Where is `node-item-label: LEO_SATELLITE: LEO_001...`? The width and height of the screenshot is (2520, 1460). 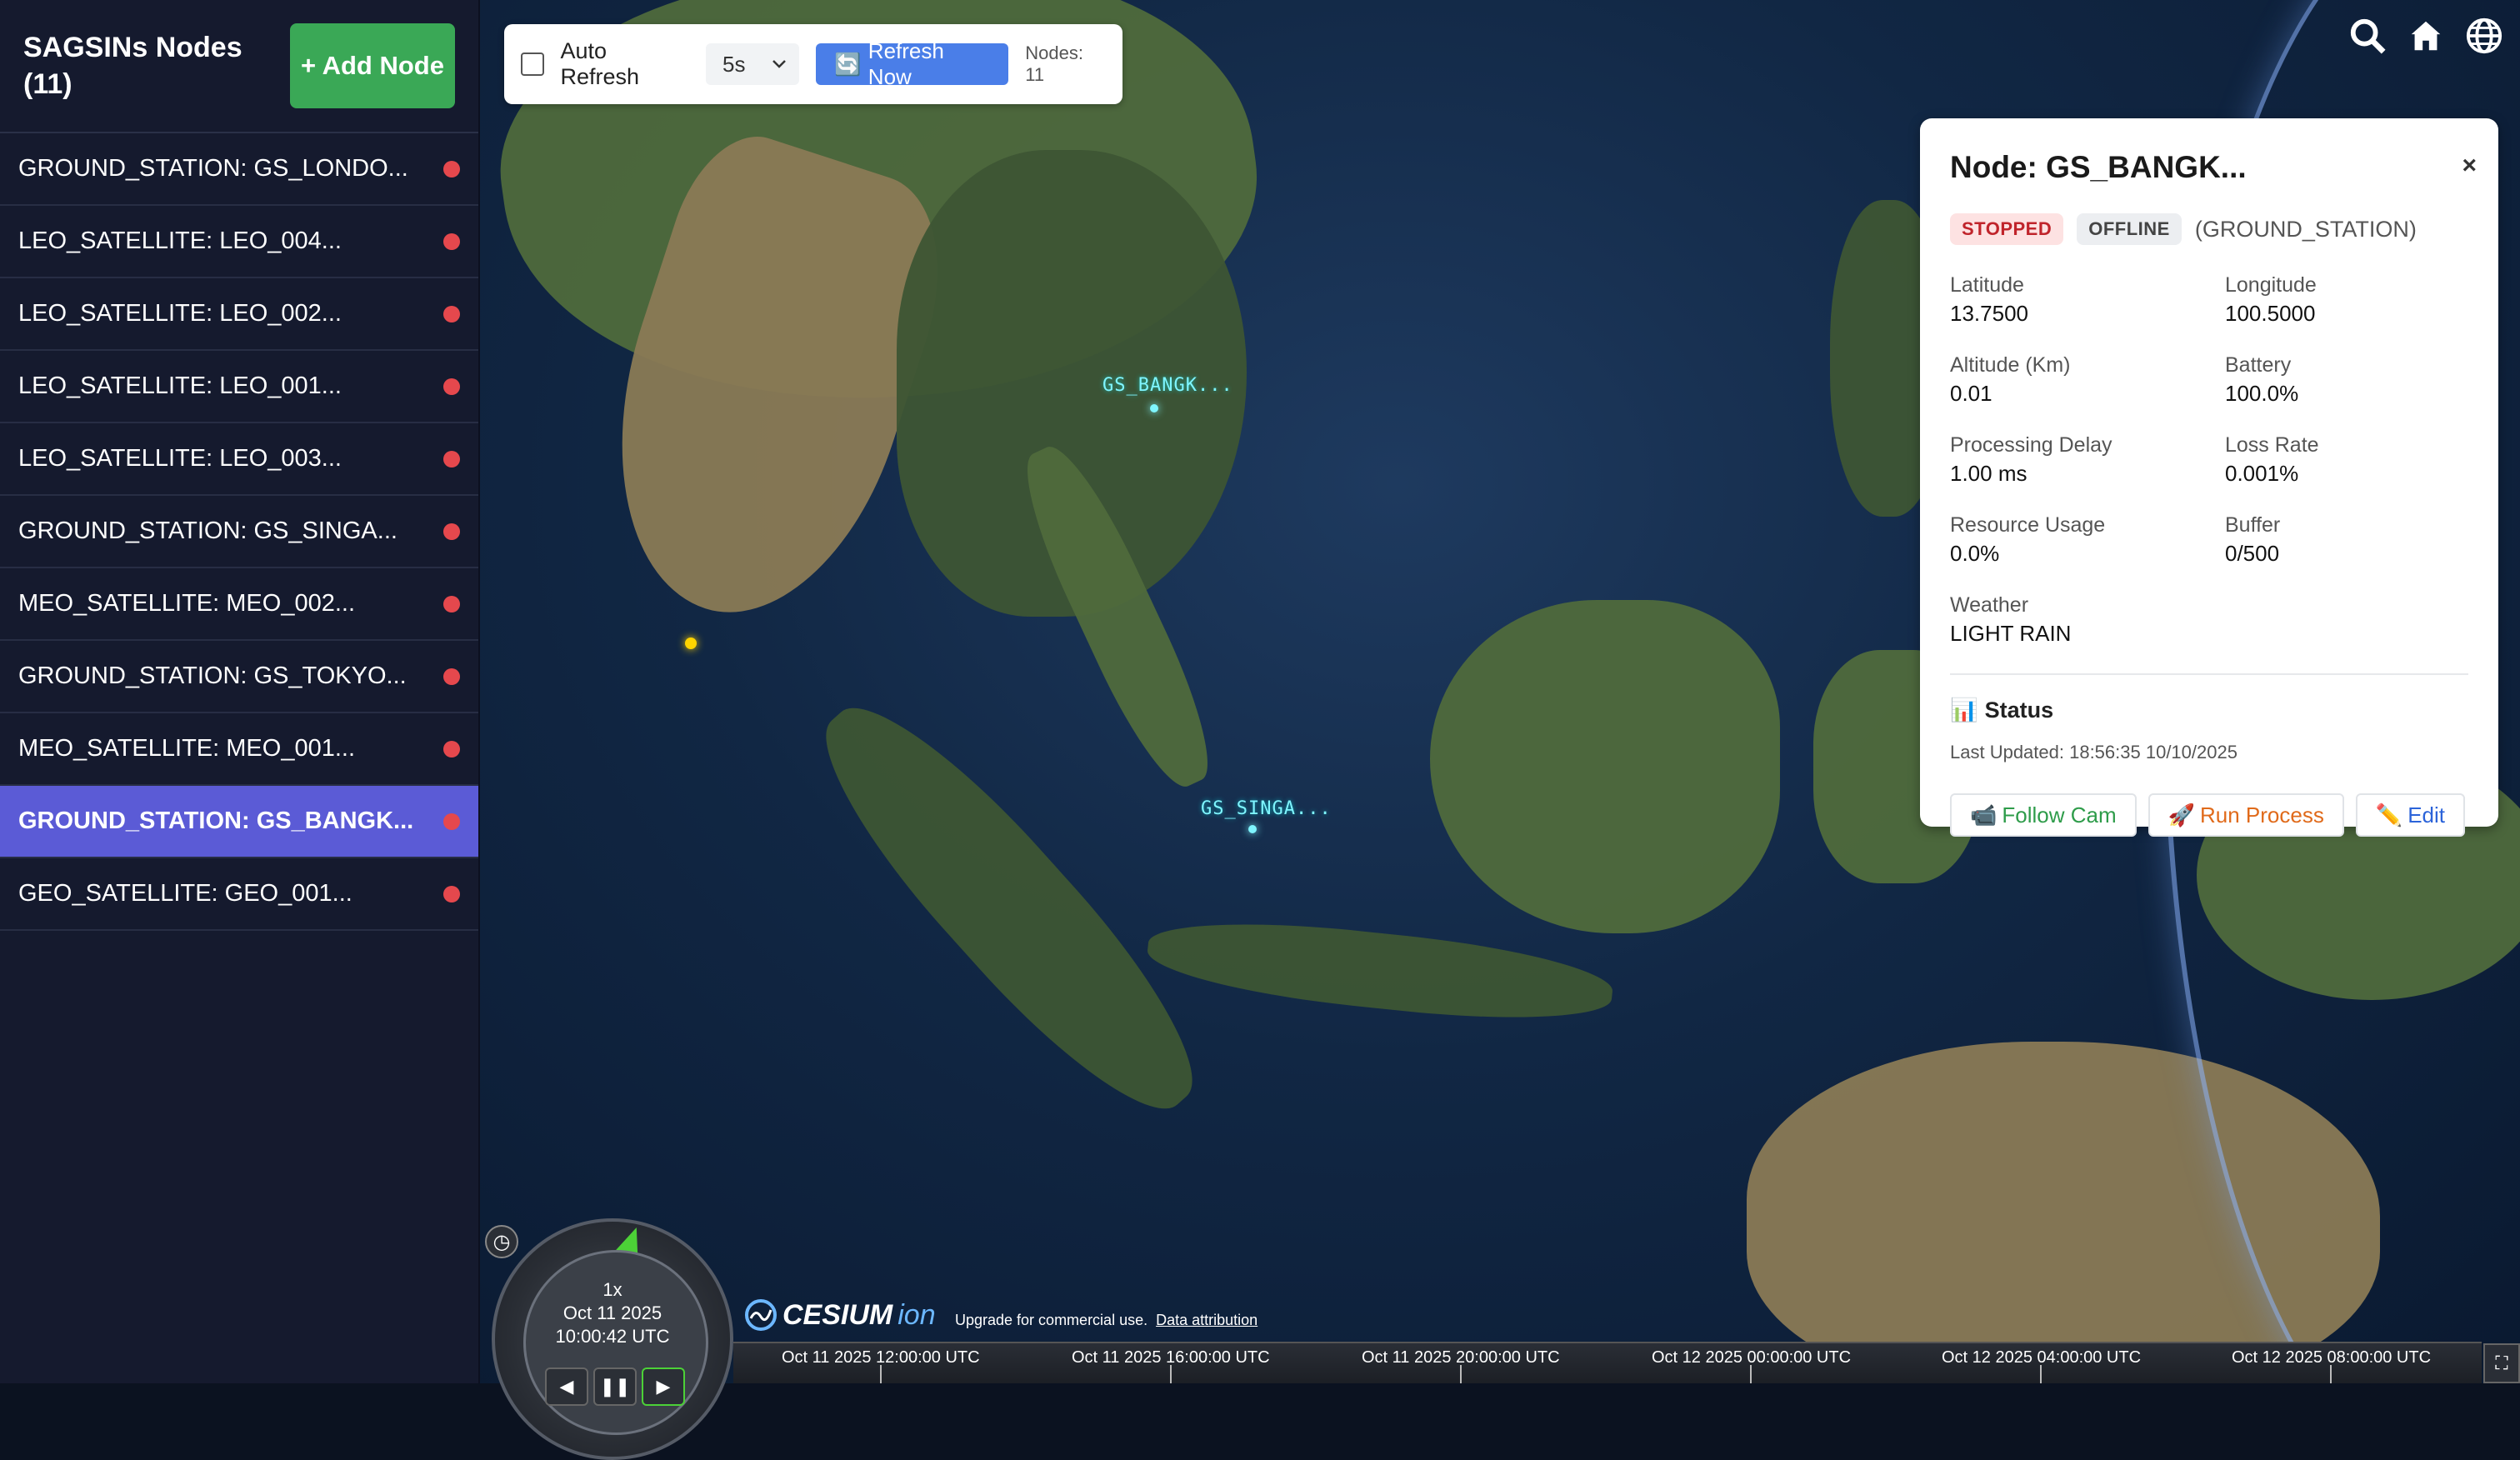 node-item-label: LEO_SATELLITE: LEO_001... is located at coordinates (180, 385).